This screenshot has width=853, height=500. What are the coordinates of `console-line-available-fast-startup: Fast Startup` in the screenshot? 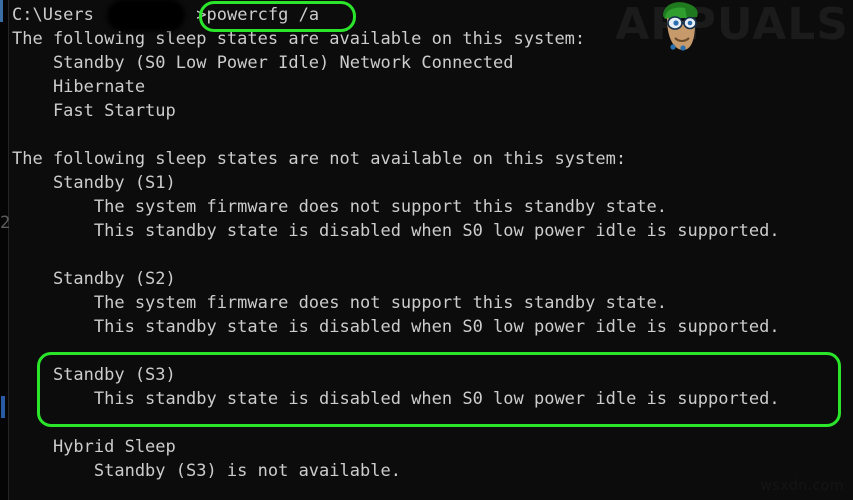 It's located at (94, 111).